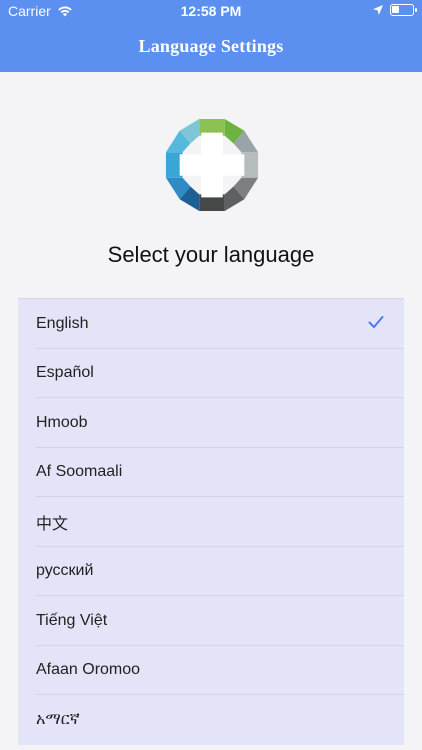 Image resolution: width=422 pixels, height=750 pixels. Describe the element at coordinates (65, 571) in the screenshot. I see `language-label: русский` at that location.